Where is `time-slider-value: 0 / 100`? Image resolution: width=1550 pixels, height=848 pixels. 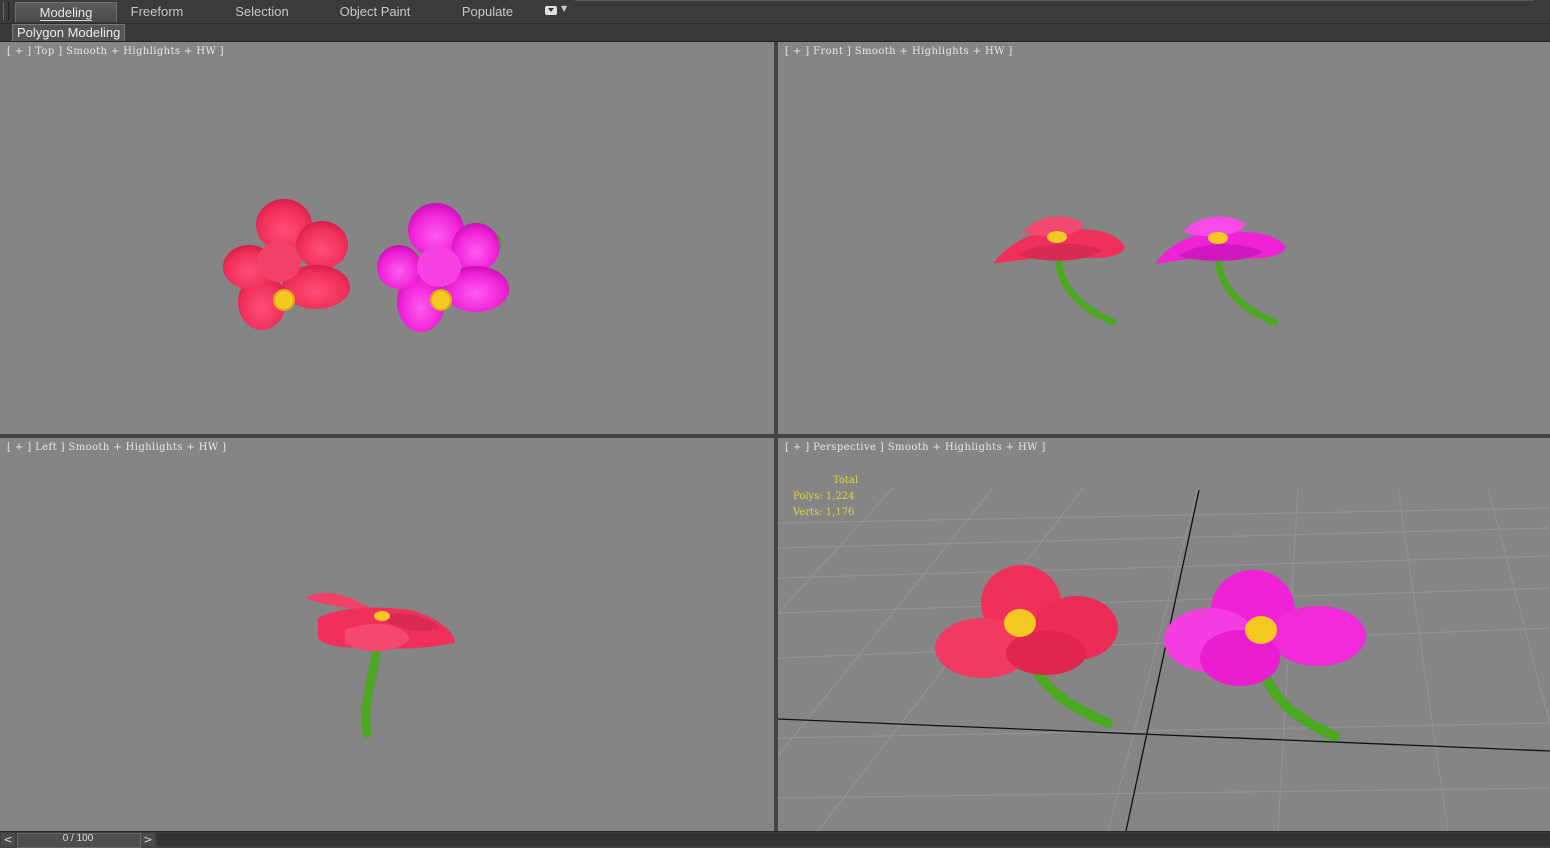
time-slider-value: 0 / 100 is located at coordinates (78, 838).